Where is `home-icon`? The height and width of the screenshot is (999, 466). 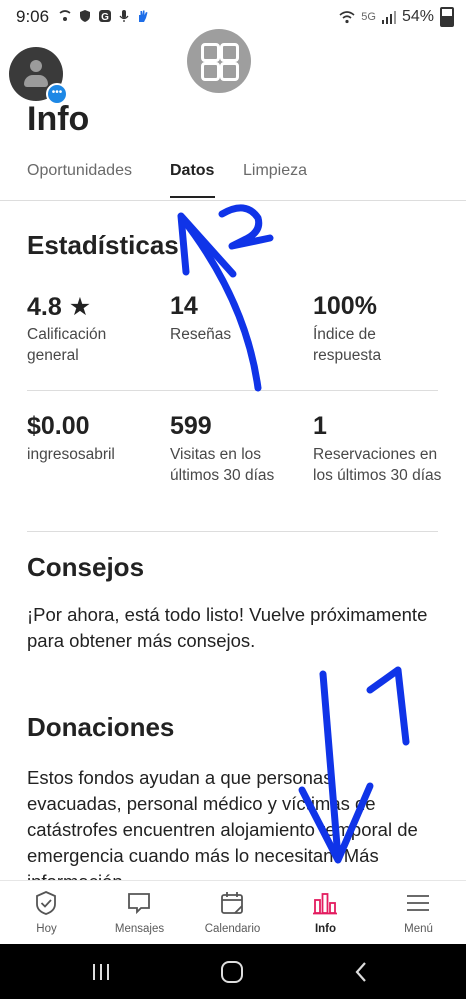
home-icon is located at coordinates (232, 972).